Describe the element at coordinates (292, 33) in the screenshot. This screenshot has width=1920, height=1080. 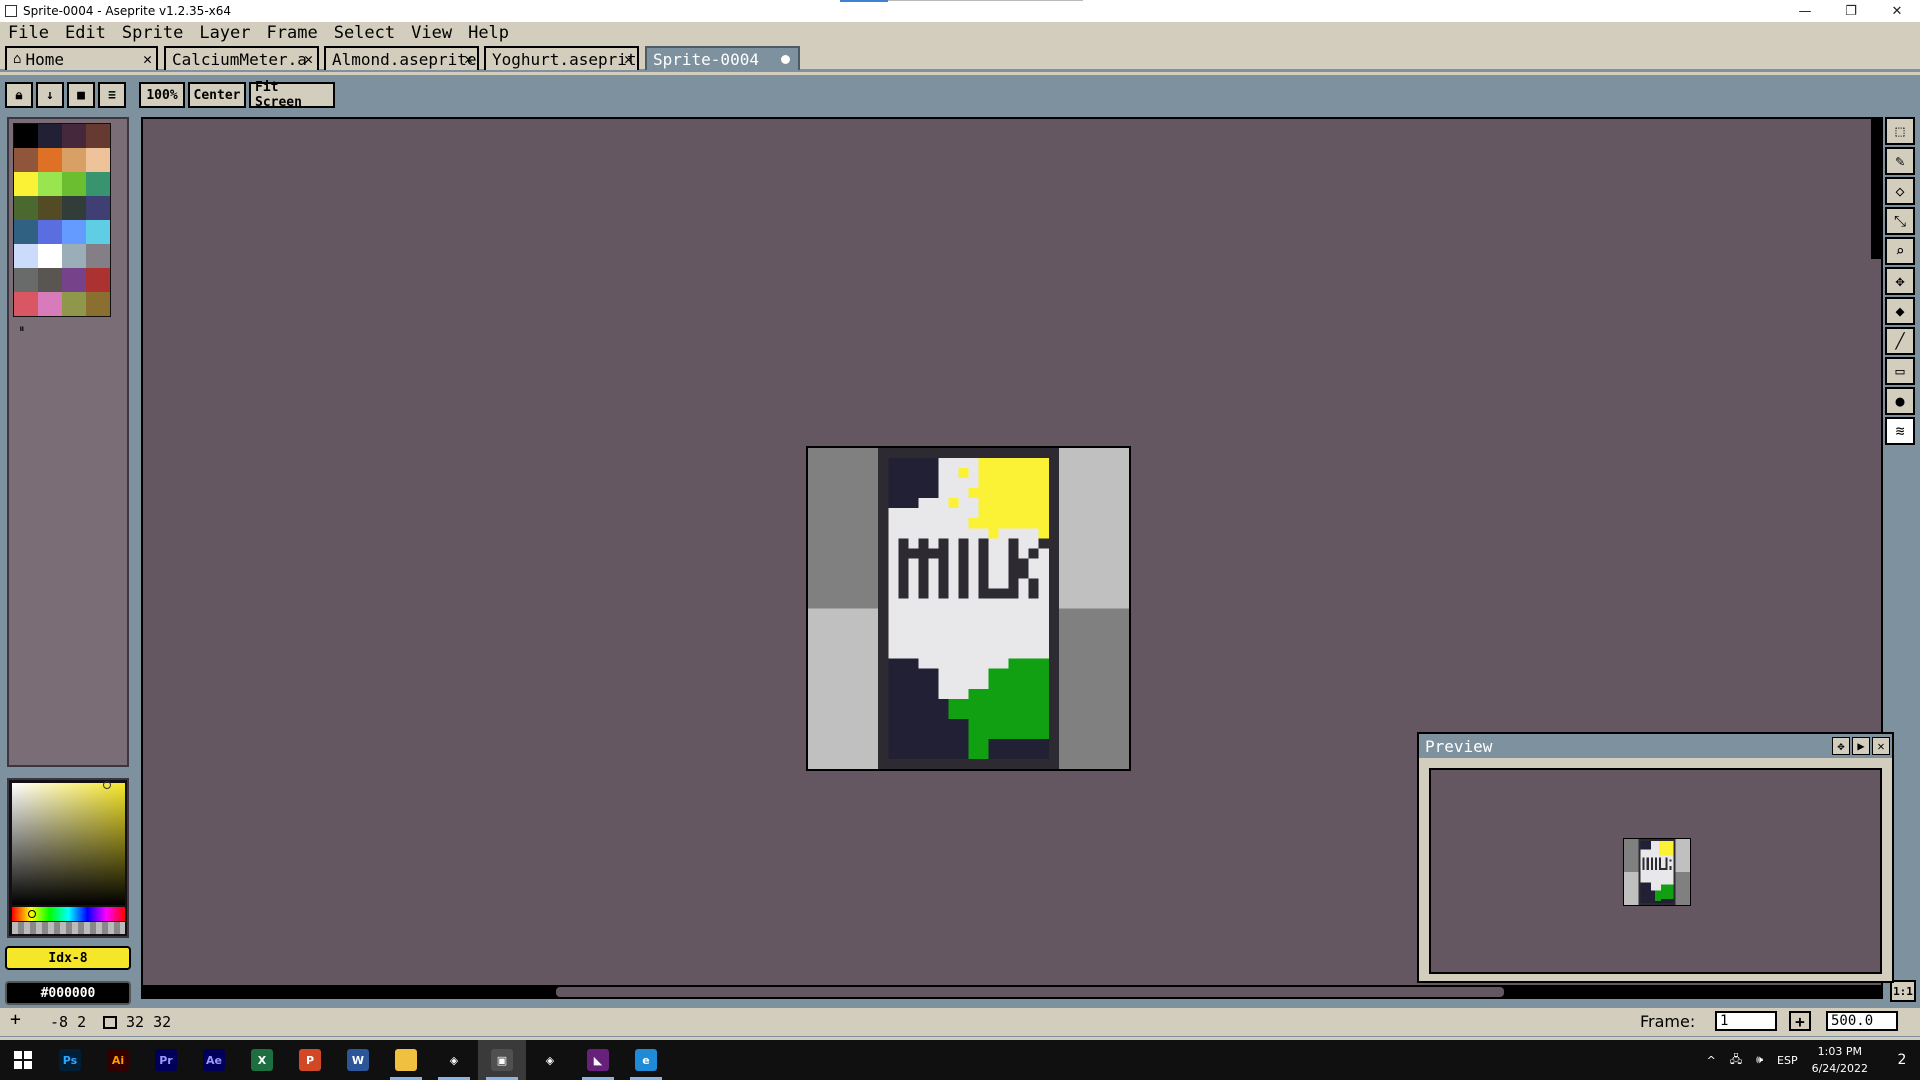
I see `menu-frame: Frame` at that location.